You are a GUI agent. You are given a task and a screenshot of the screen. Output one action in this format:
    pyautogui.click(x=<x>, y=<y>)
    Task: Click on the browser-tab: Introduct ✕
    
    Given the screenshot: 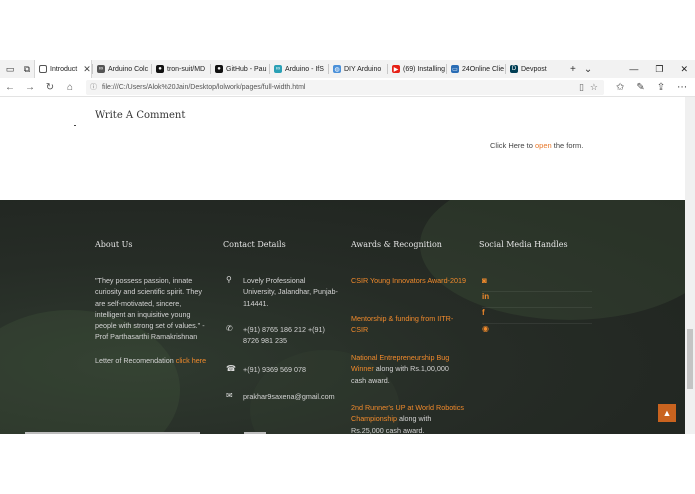 What is the action you would take?
    pyautogui.click(x=63, y=69)
    